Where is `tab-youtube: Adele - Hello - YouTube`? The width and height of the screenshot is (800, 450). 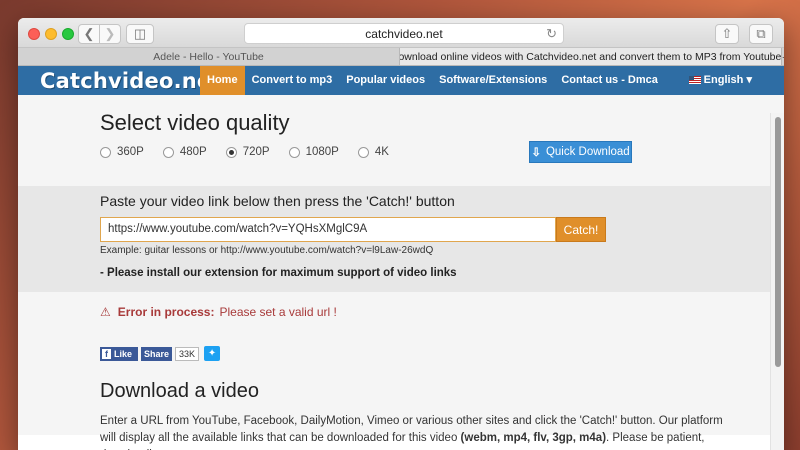
tab-youtube: Adele - Hello - YouTube is located at coordinates (209, 56).